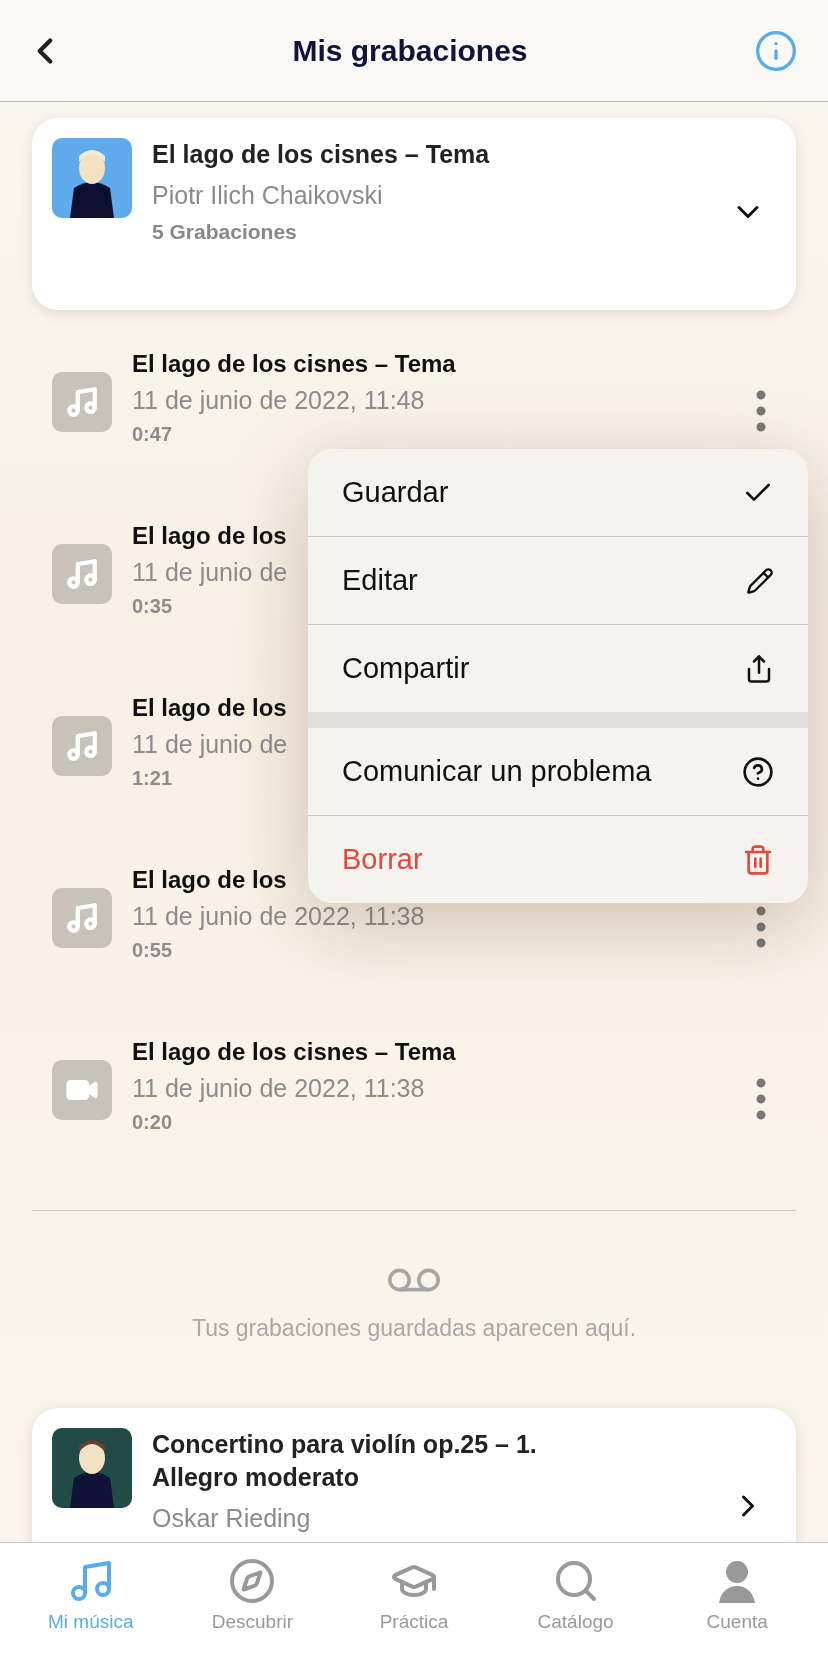 The image size is (828, 1663). Describe the element at coordinates (776, 50) in the screenshot. I see `info-icon` at that location.